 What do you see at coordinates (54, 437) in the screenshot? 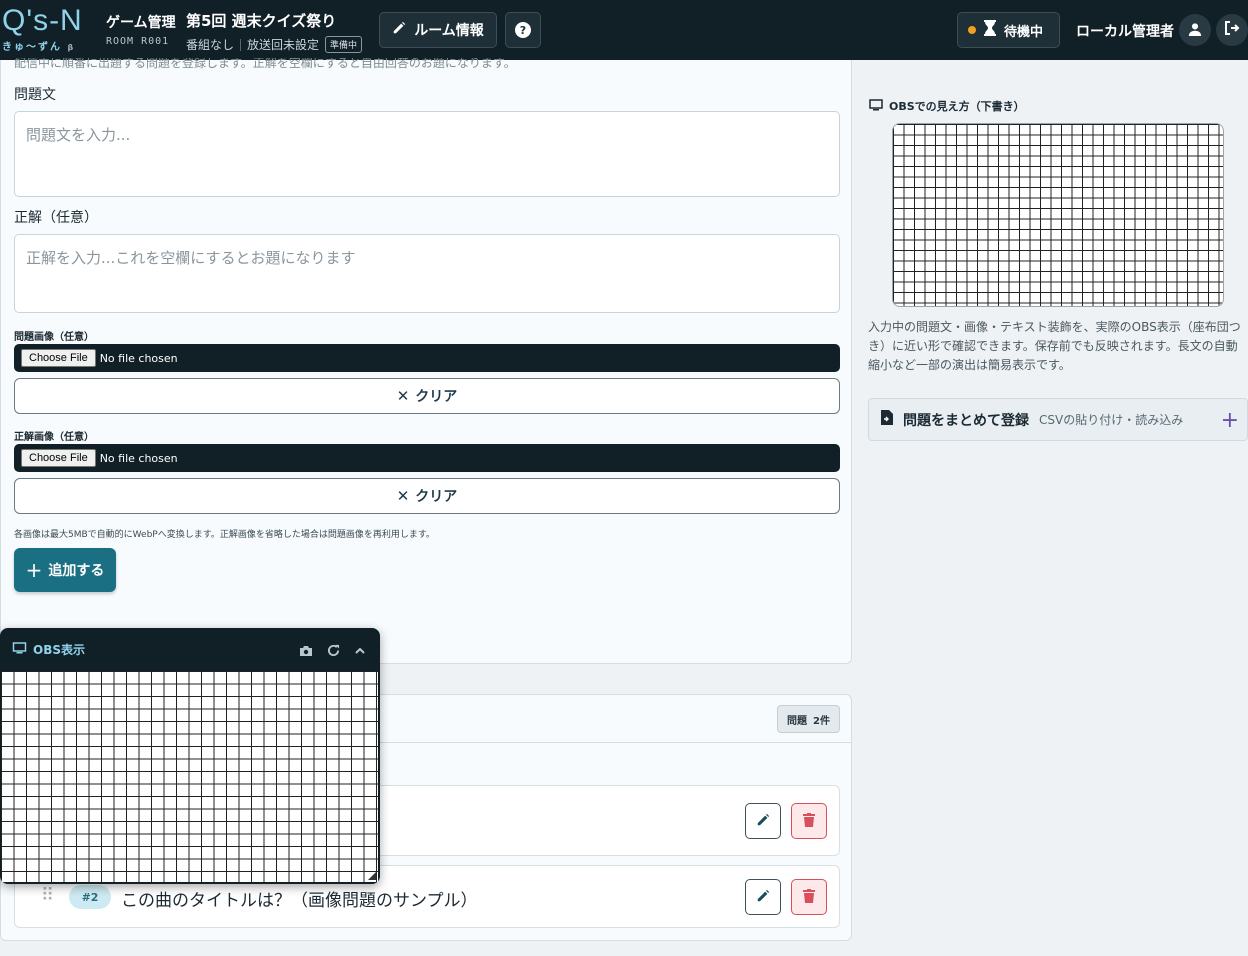
I see `answer-image-label: 正解画像（任意）` at bounding box center [54, 437].